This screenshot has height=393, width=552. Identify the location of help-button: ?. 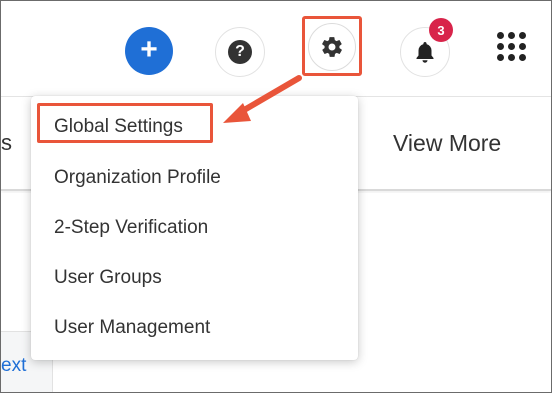
(240, 52).